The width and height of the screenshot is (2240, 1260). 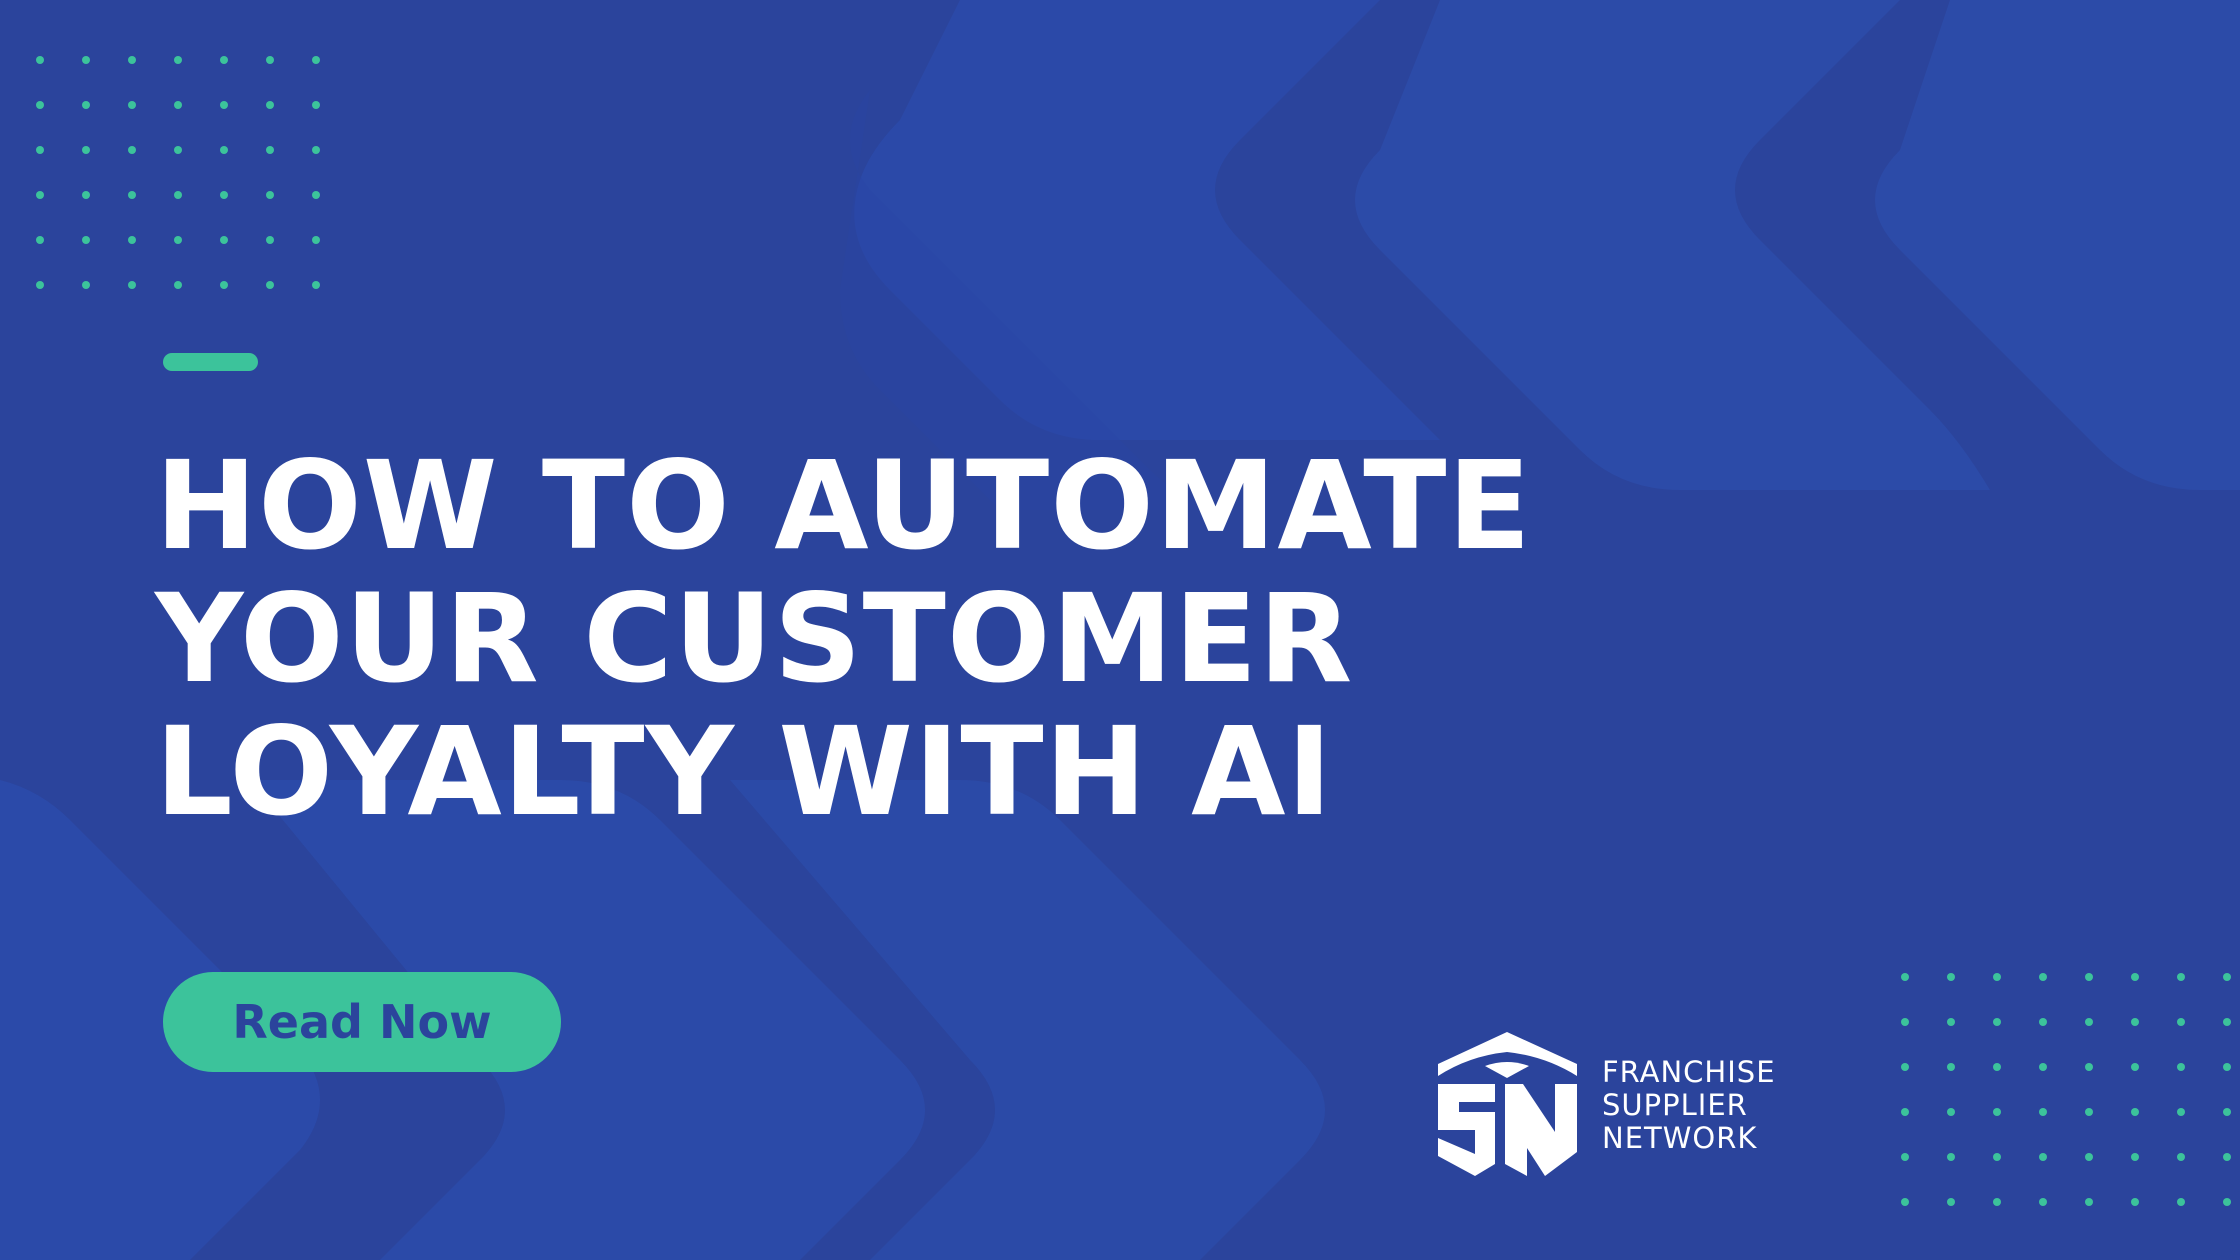 I want to click on brand-line-3: NETWORK, so click(x=1680, y=1137).